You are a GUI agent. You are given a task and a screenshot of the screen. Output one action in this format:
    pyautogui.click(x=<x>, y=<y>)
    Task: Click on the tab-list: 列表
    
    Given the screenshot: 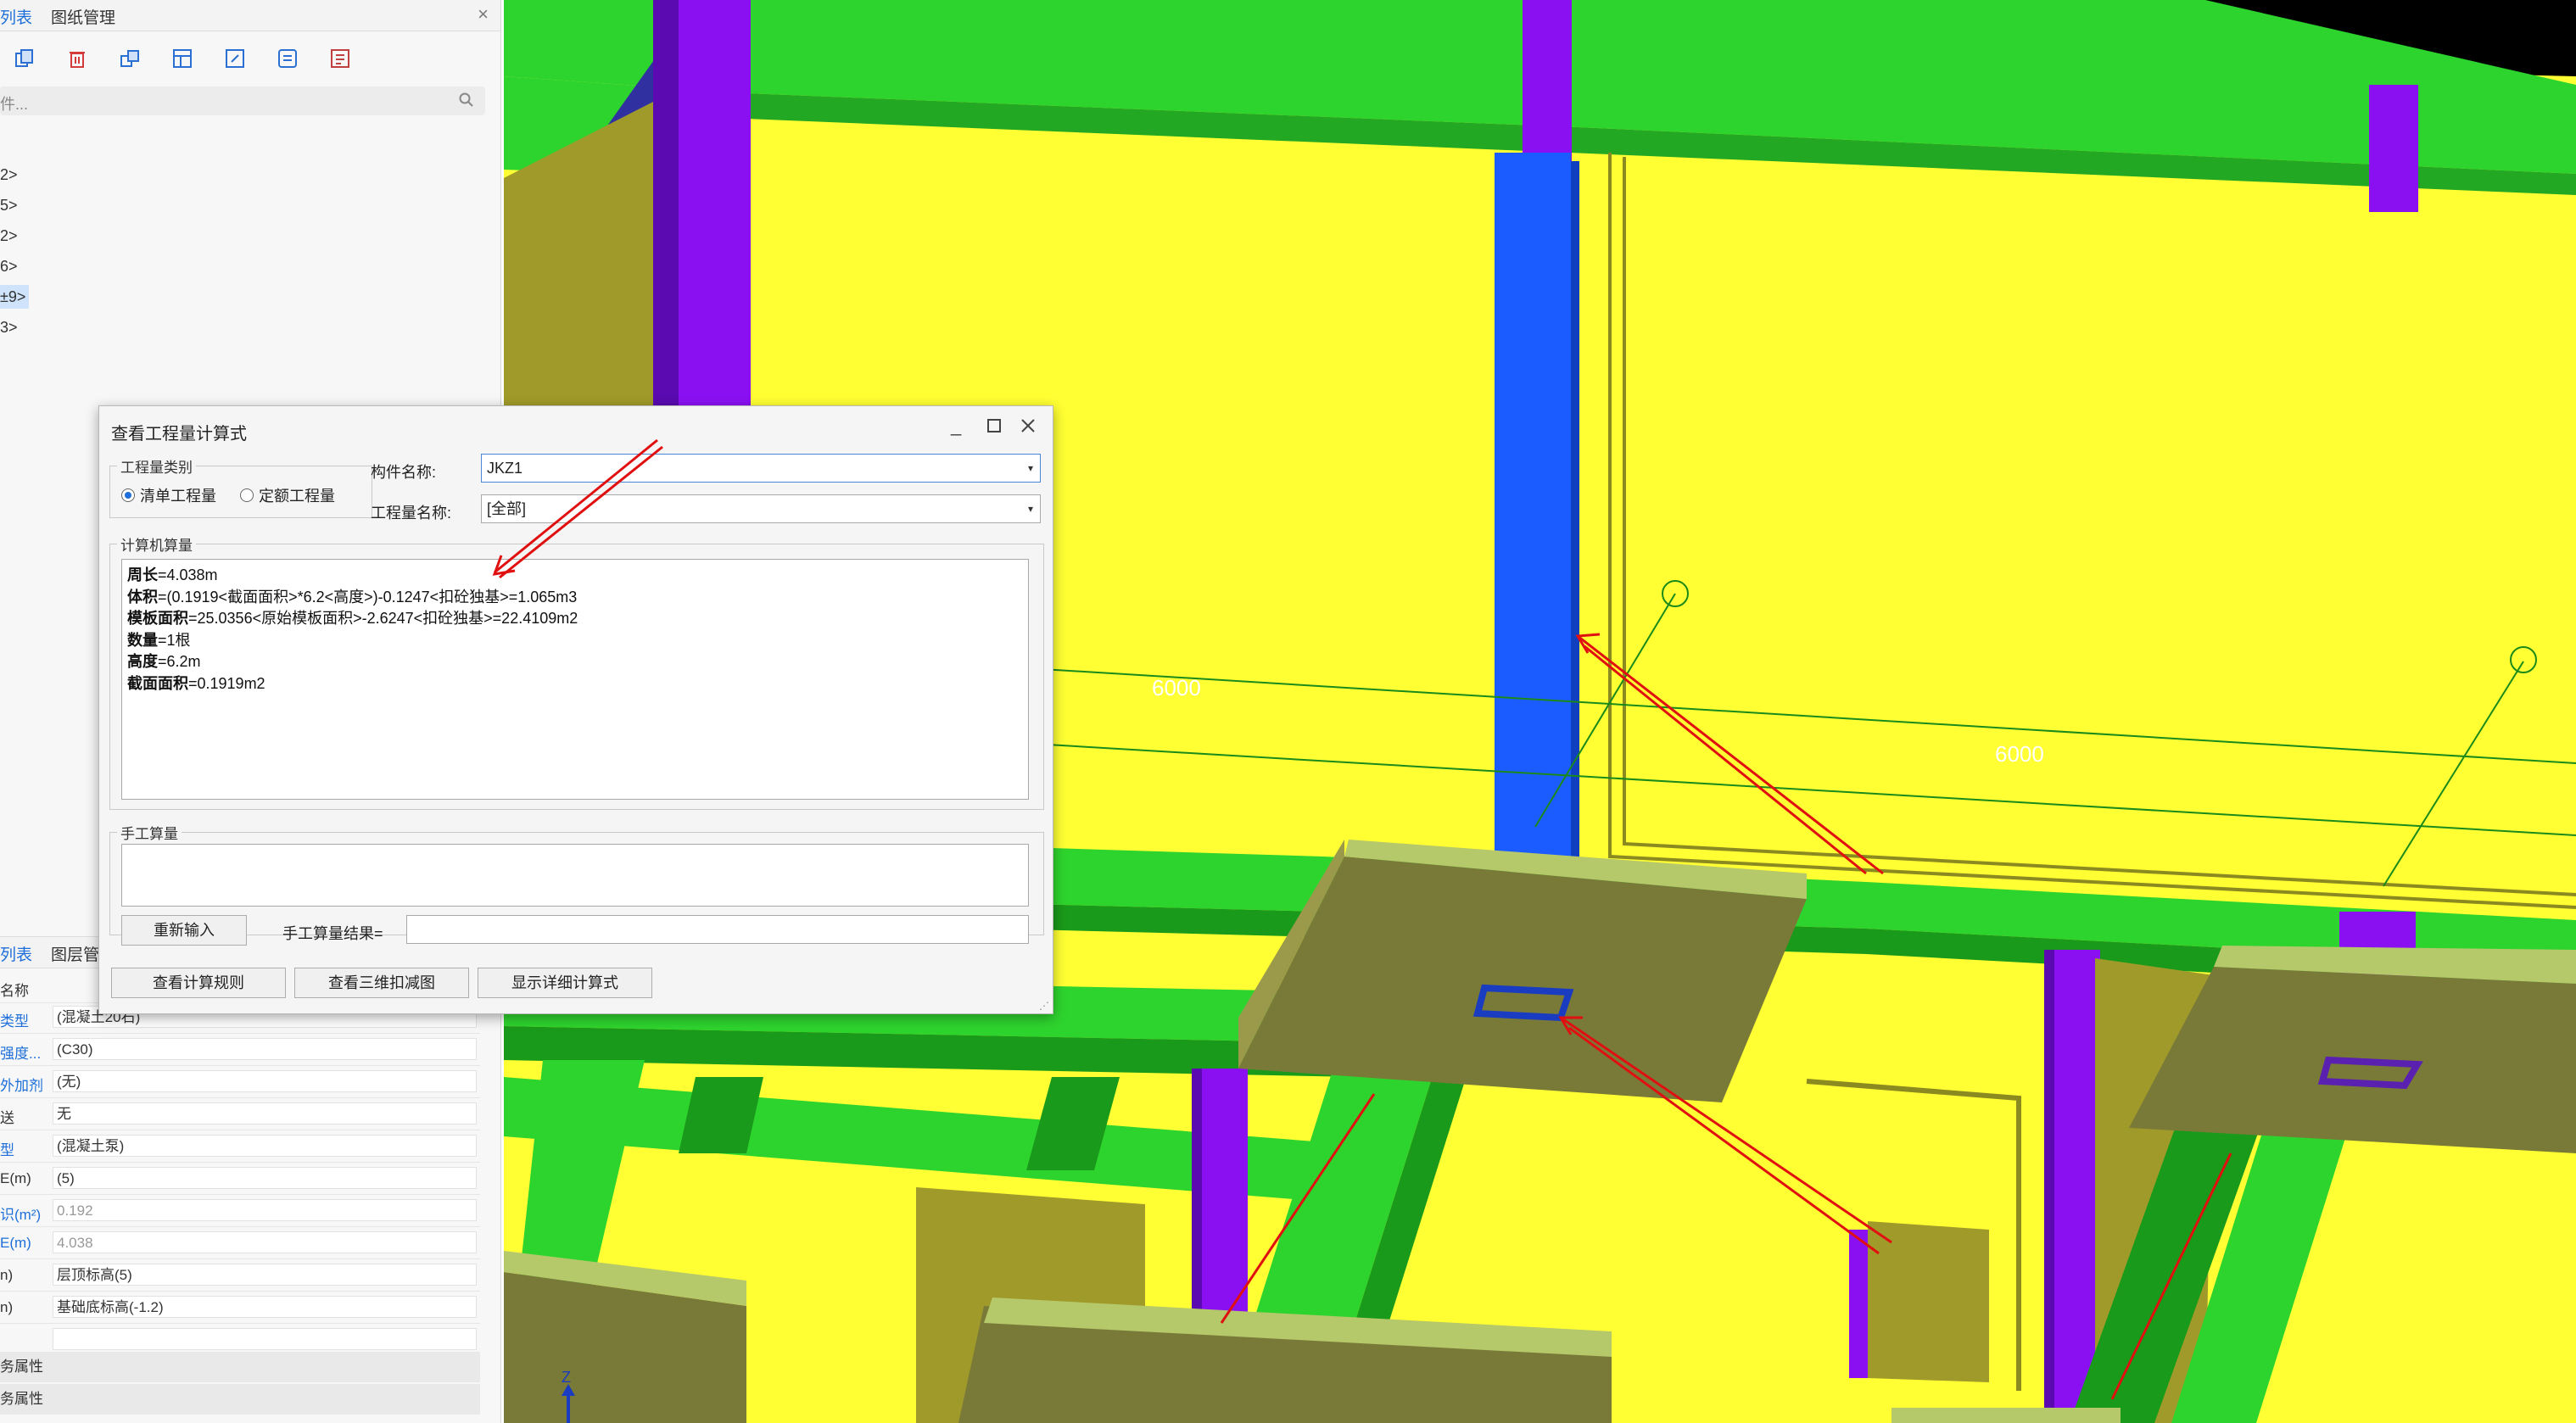 What is the action you would take?
    pyautogui.click(x=16, y=16)
    